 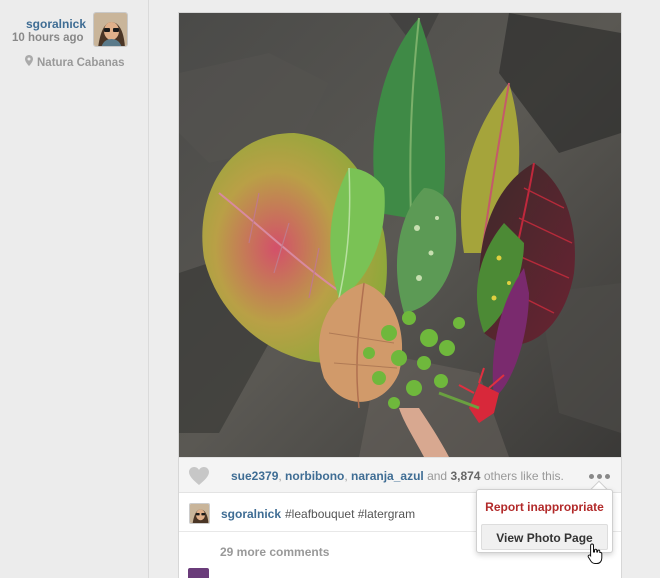 I want to click on next-comment-row, so click(x=398, y=573).